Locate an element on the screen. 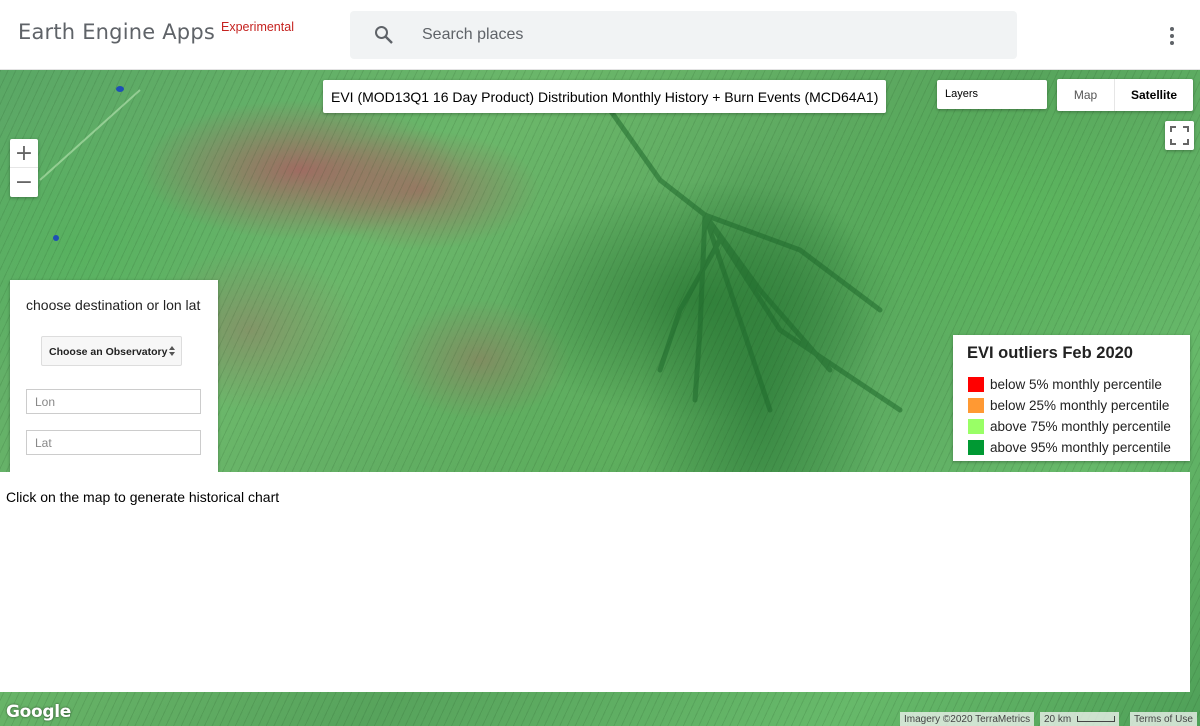 The width and height of the screenshot is (1200, 726). zoom-out-button: − is located at coordinates (24, 182).